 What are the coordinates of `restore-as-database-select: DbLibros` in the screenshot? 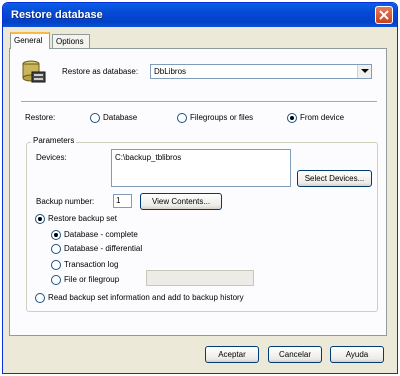 It's located at (261, 71).